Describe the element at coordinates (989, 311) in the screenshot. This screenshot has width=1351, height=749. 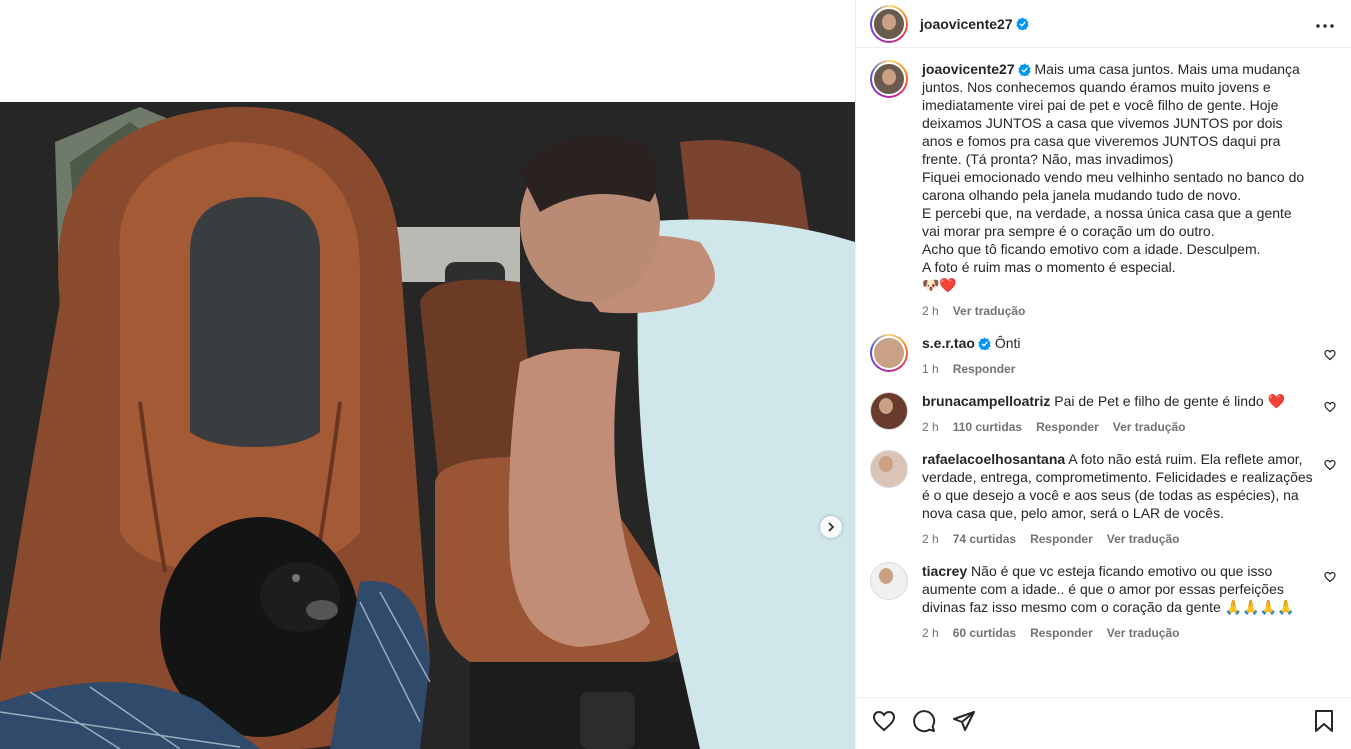
I see `caption-translate-link: Ver tradução` at that location.